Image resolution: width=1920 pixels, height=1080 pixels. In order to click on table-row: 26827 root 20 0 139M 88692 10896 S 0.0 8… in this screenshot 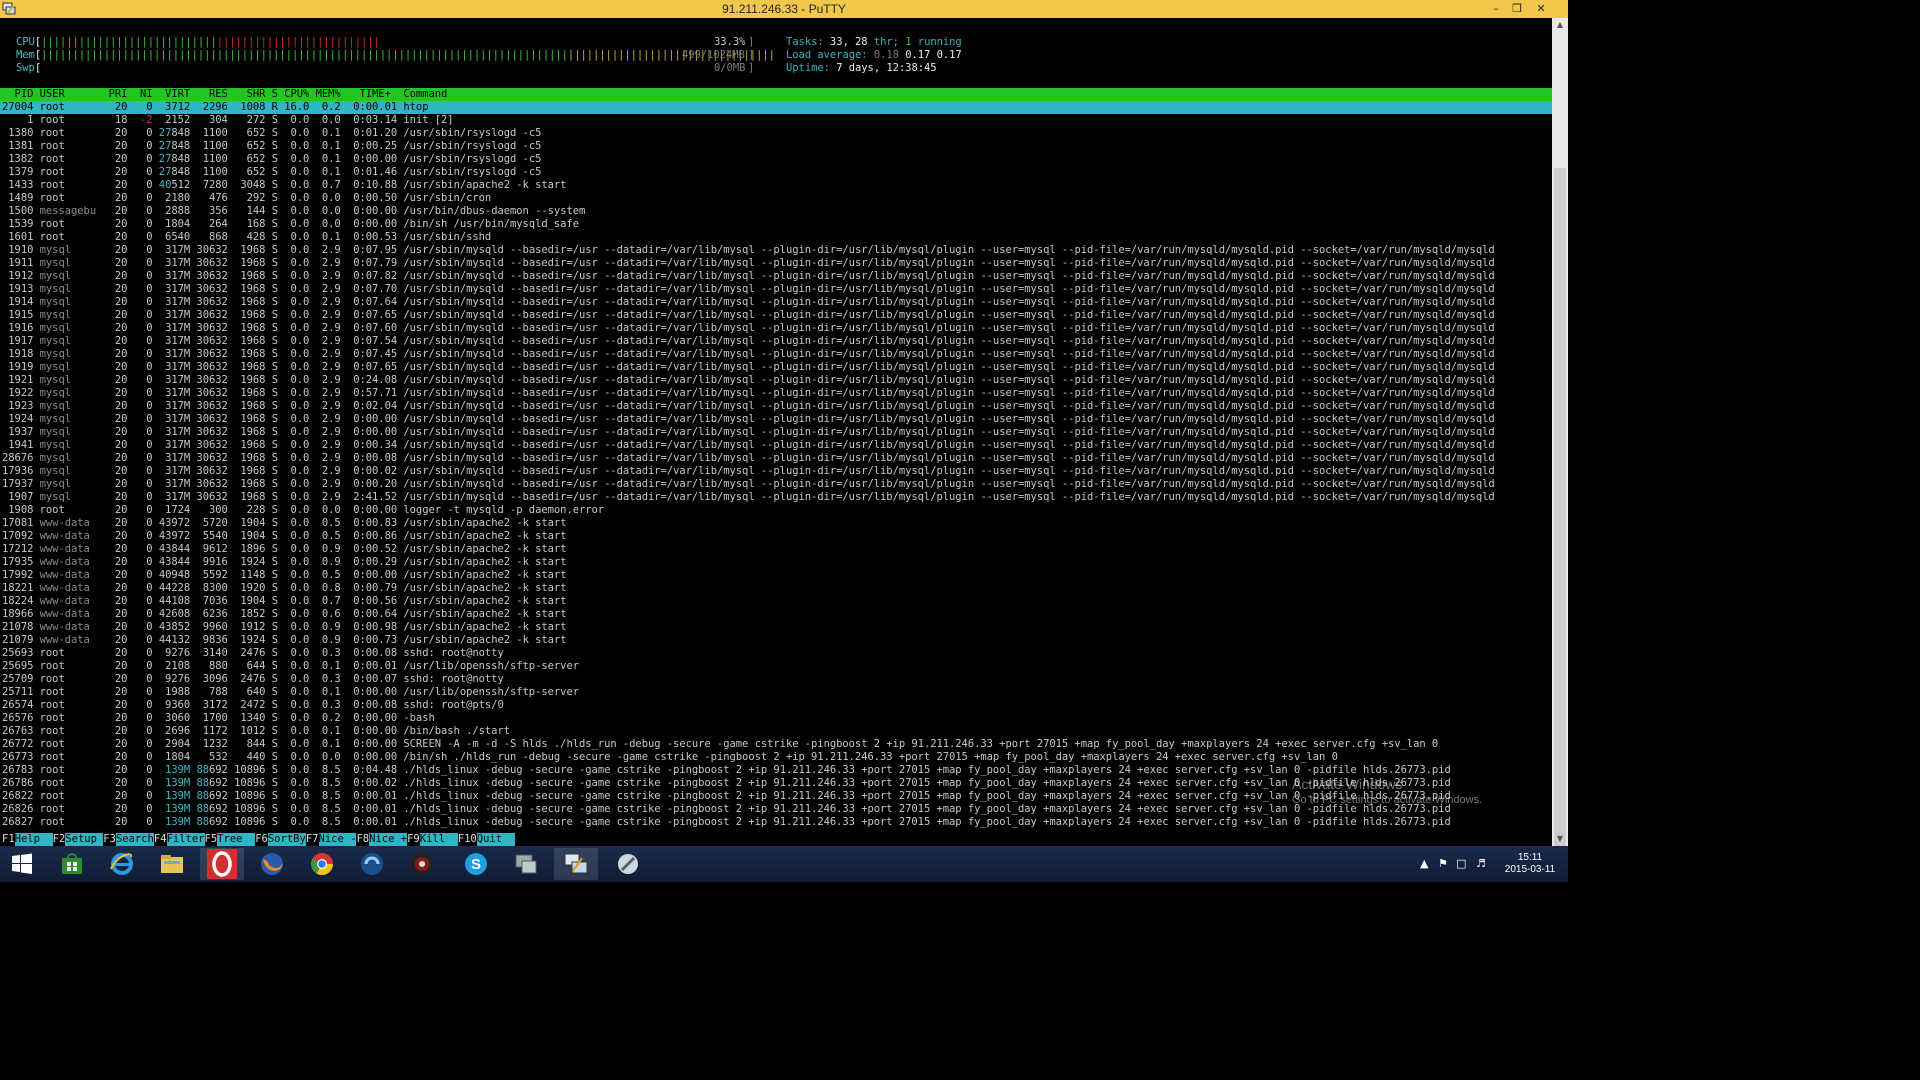, I will do `click(726, 822)`.